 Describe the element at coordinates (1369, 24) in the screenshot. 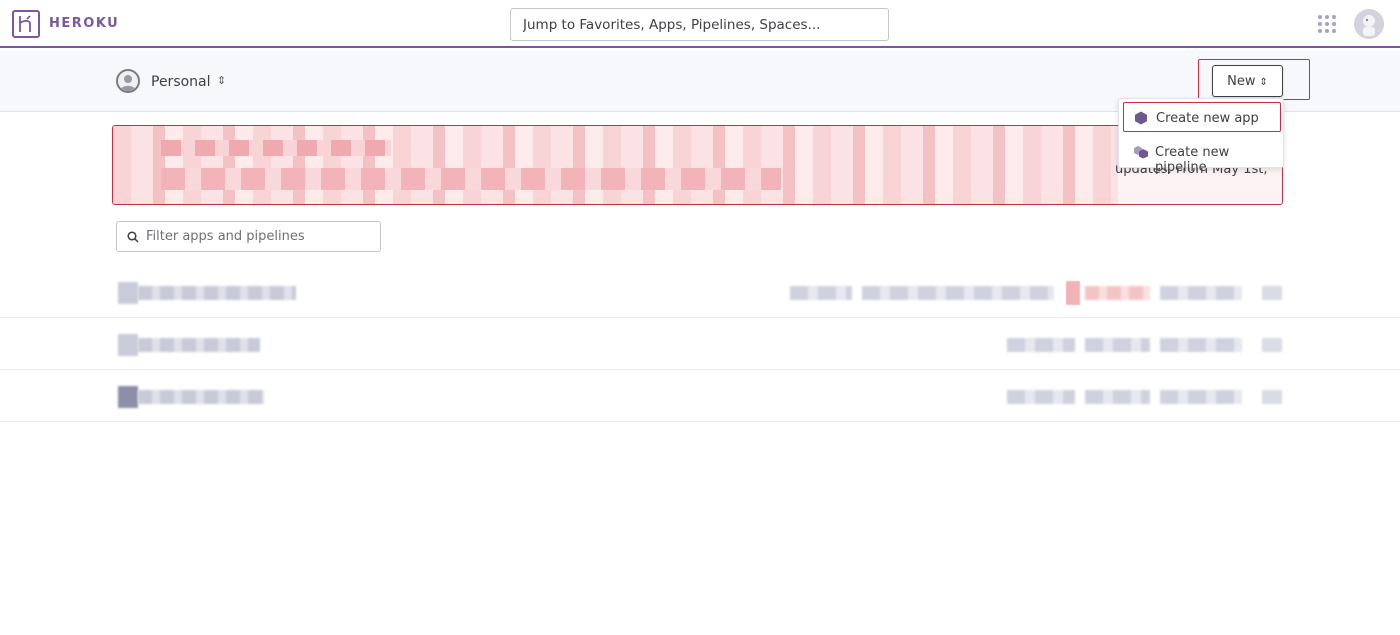

I see `user-avatar` at that location.